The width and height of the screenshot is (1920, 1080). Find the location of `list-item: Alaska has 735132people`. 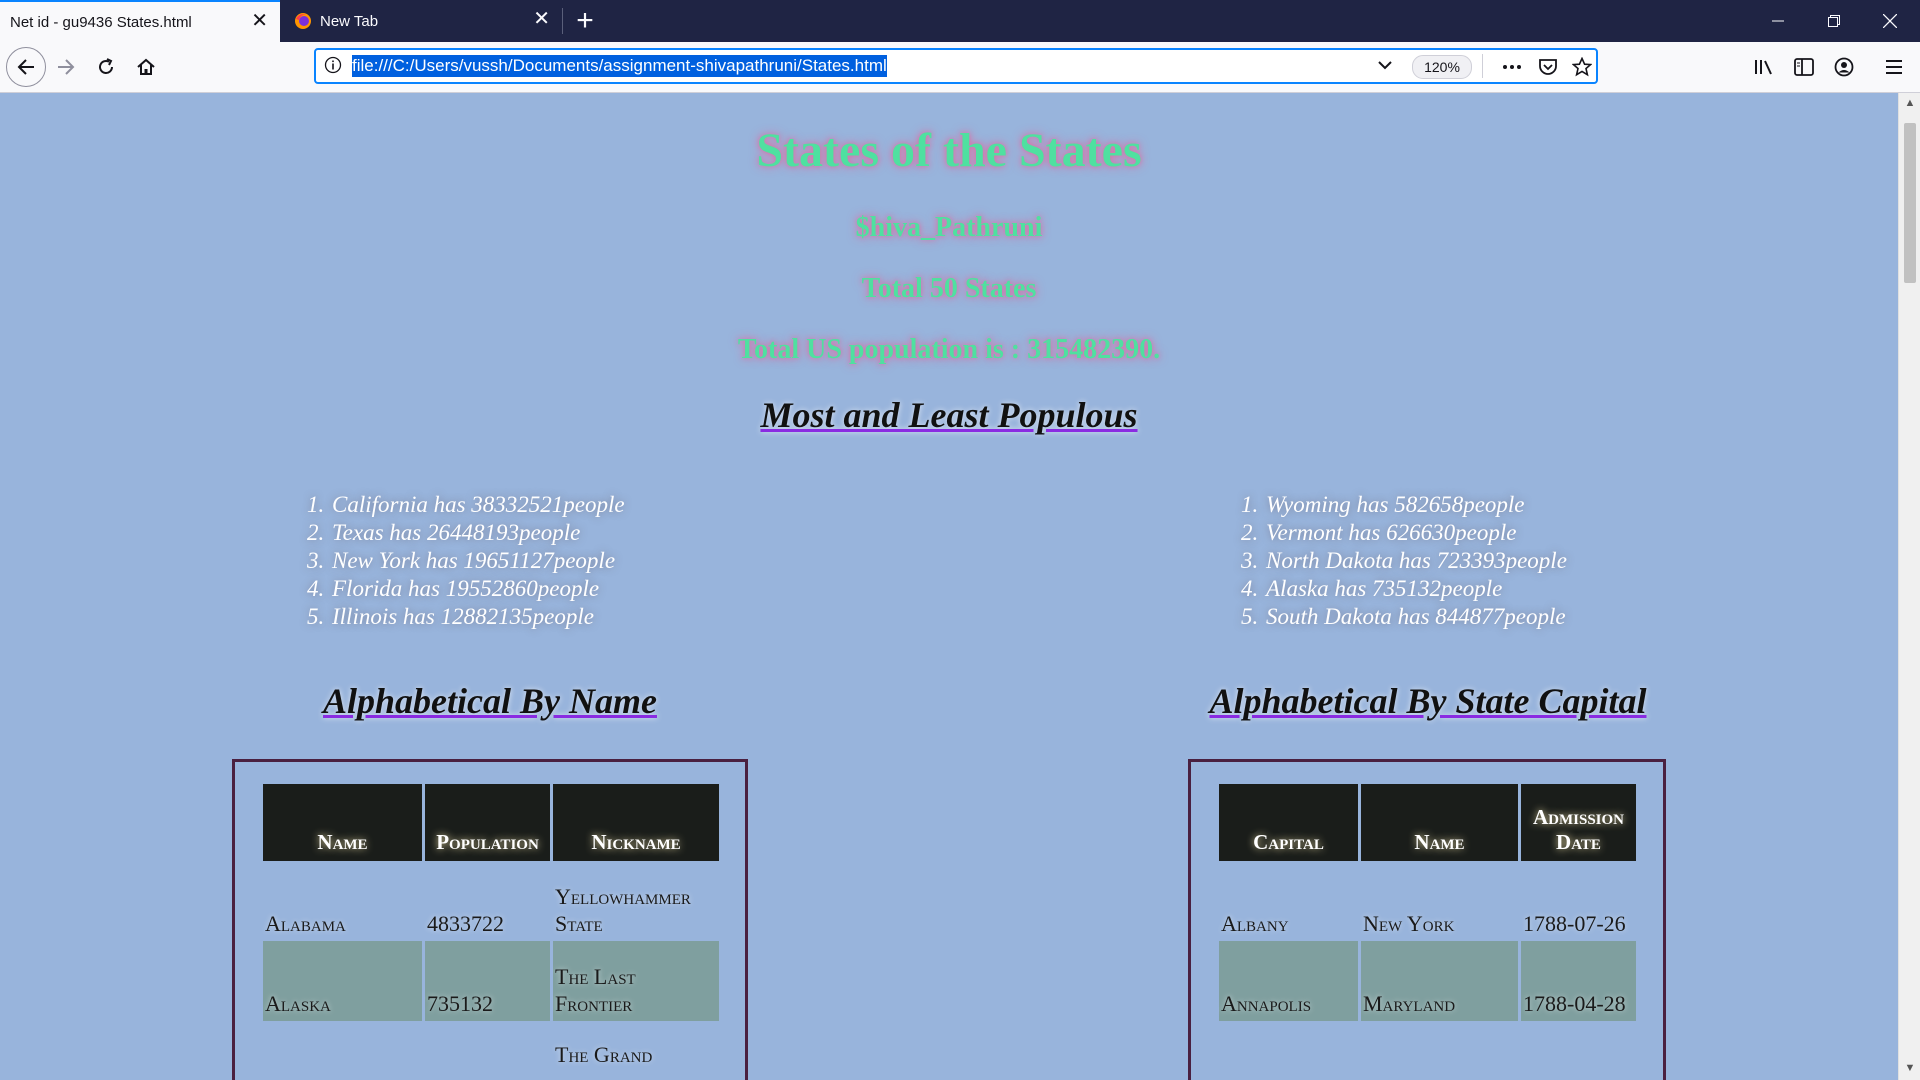

list-item: Alaska has 735132people is located at coordinates (1415, 589).